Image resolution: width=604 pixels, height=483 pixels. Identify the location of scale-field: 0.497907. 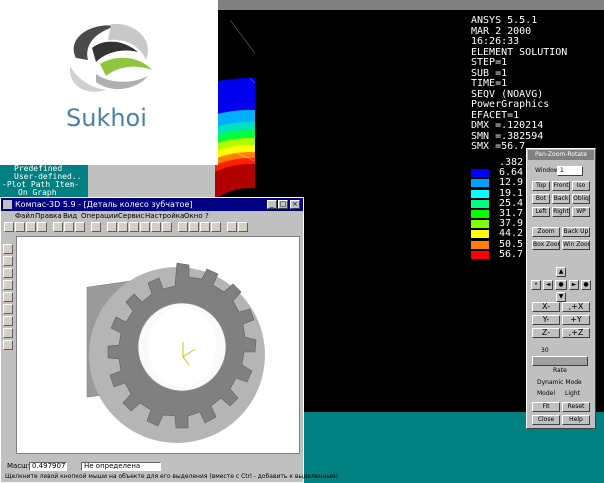
(48, 466).